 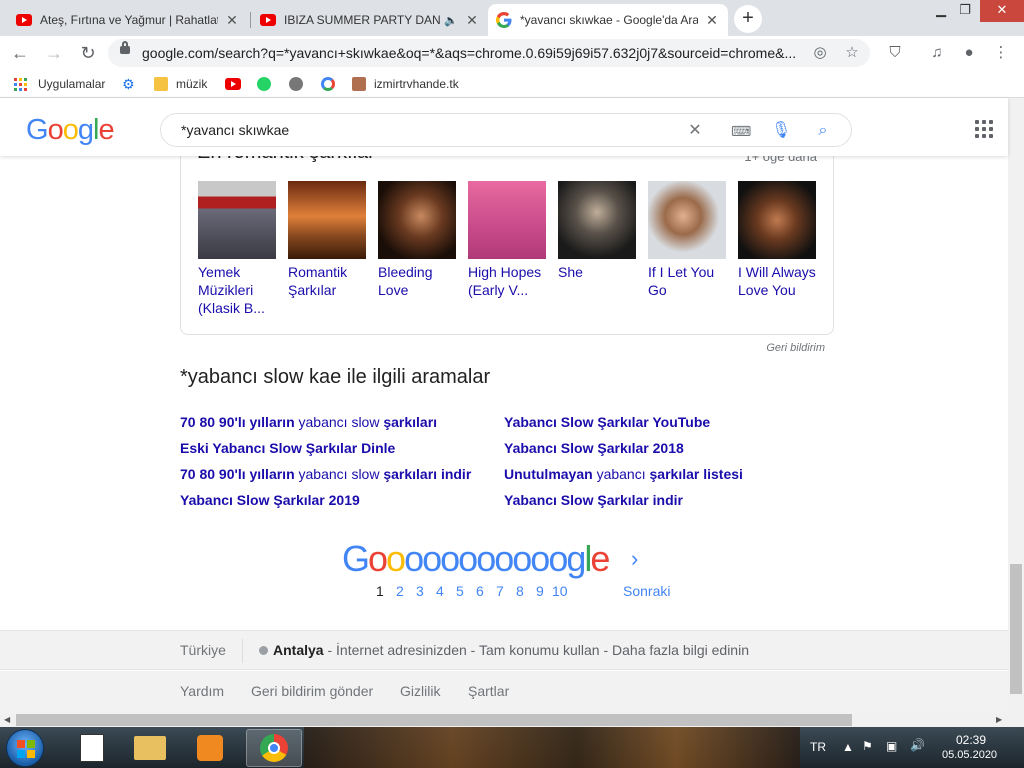 What do you see at coordinates (823, 131) in the screenshot?
I see `search-icon: ⌕` at bounding box center [823, 131].